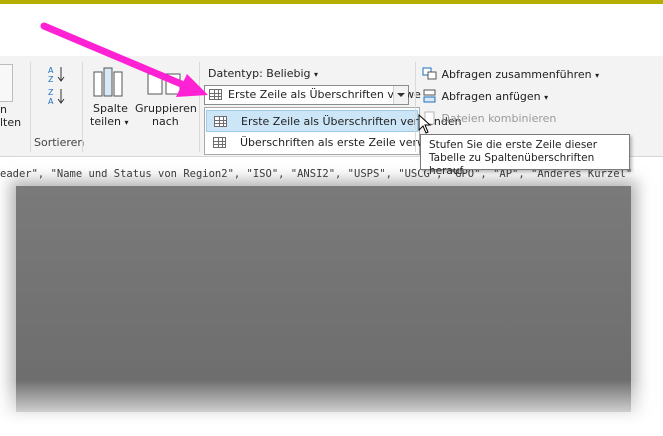  I want to click on merge-queries-icon, so click(429, 73).